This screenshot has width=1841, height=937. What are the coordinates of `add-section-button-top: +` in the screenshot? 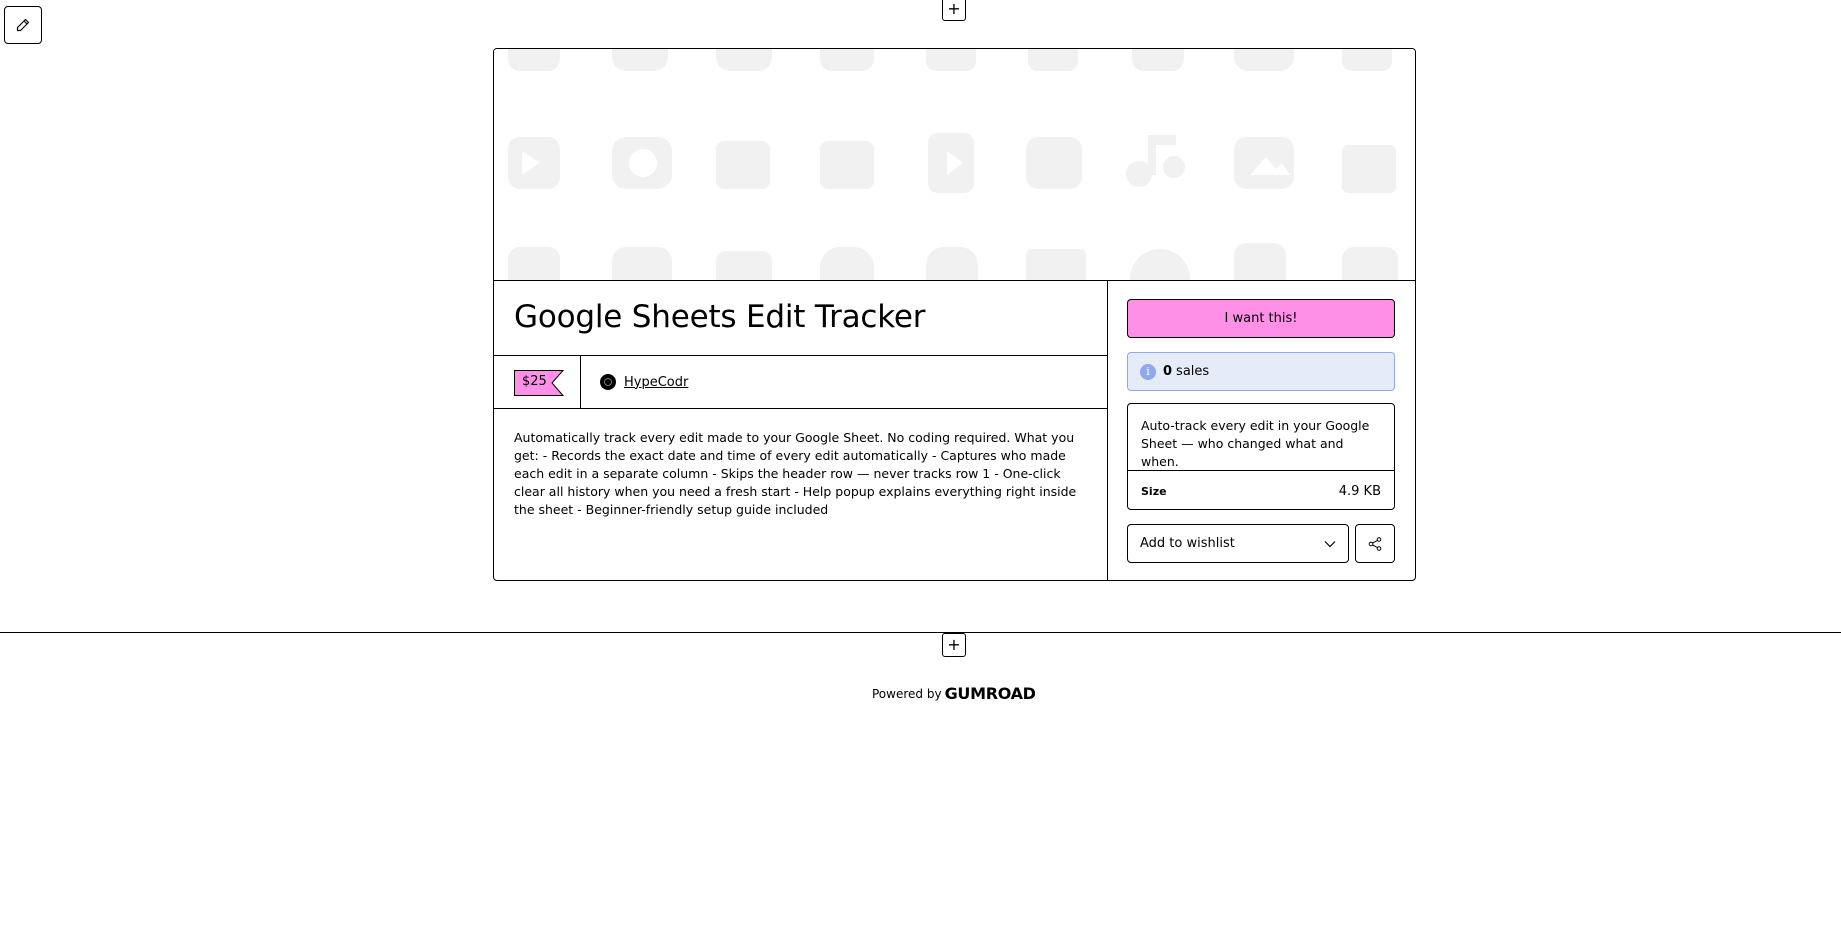 It's located at (954, 10).